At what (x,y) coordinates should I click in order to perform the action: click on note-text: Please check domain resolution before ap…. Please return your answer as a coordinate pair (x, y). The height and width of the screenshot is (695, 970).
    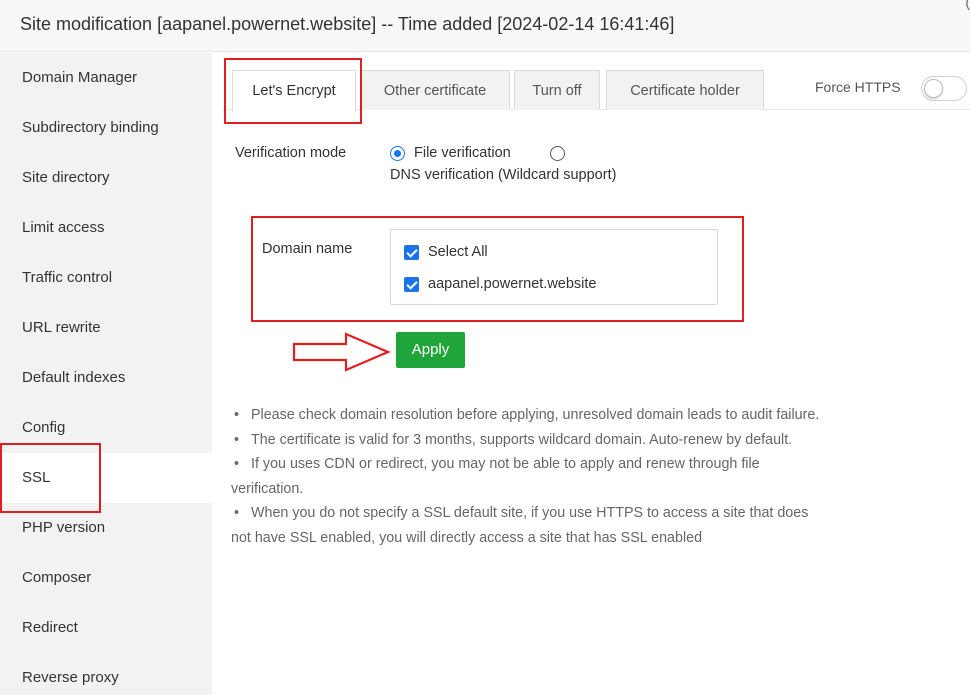
    Looking at the image, I should click on (535, 415).